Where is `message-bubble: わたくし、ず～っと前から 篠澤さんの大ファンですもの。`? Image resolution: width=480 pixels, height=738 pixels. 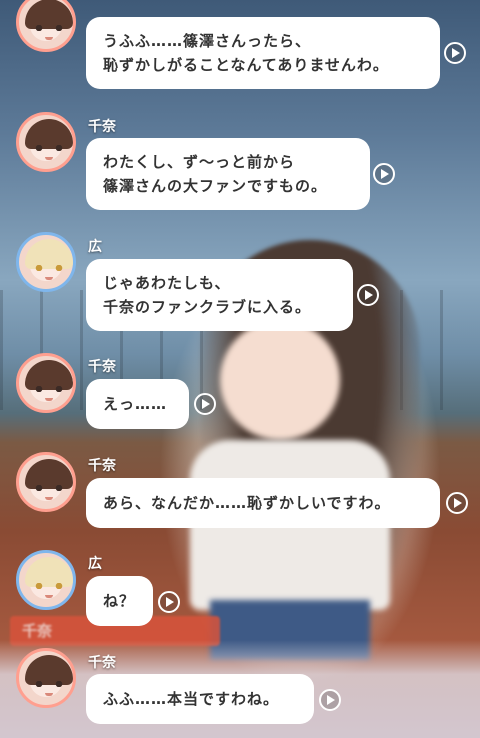 message-bubble: わたくし、ず～っと前から 篠澤さんの大ファンですもの。 is located at coordinates (228, 174).